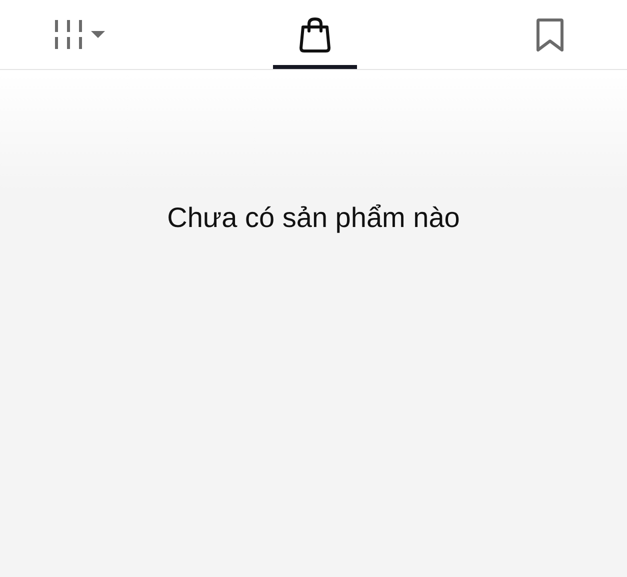  Describe the element at coordinates (313, 218) in the screenshot. I see `empty-message: Chưa có sản phẩm nào` at that location.